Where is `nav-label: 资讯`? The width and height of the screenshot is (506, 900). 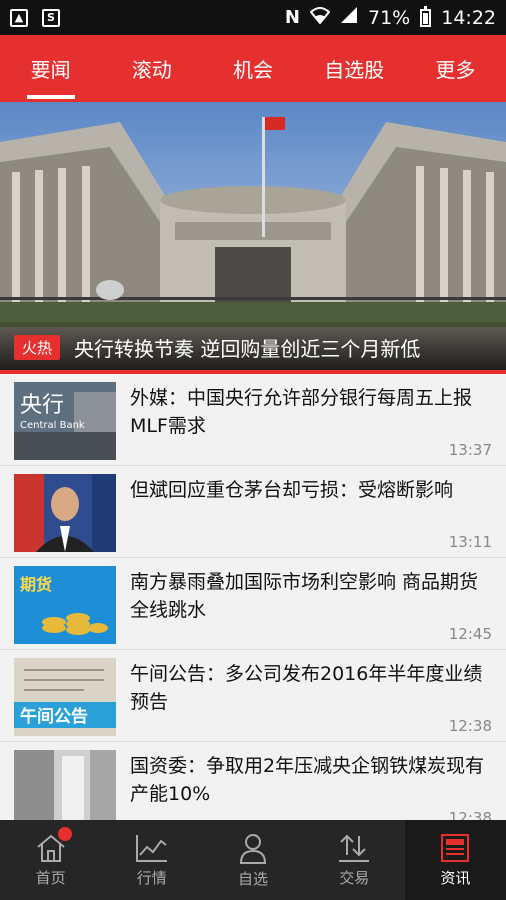
nav-label: 资讯 is located at coordinates (455, 877).